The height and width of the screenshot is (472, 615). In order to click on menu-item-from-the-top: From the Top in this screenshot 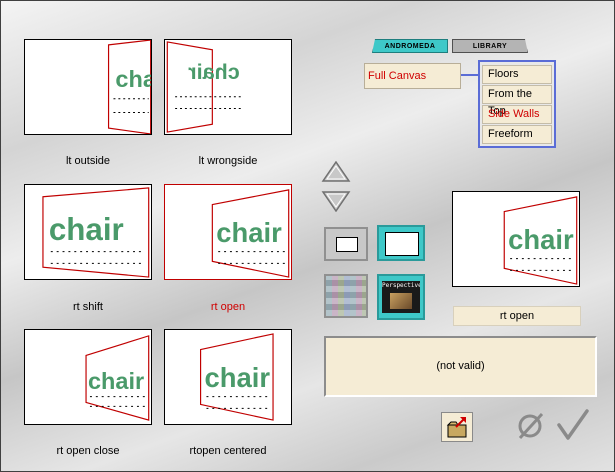, I will do `click(517, 101)`.